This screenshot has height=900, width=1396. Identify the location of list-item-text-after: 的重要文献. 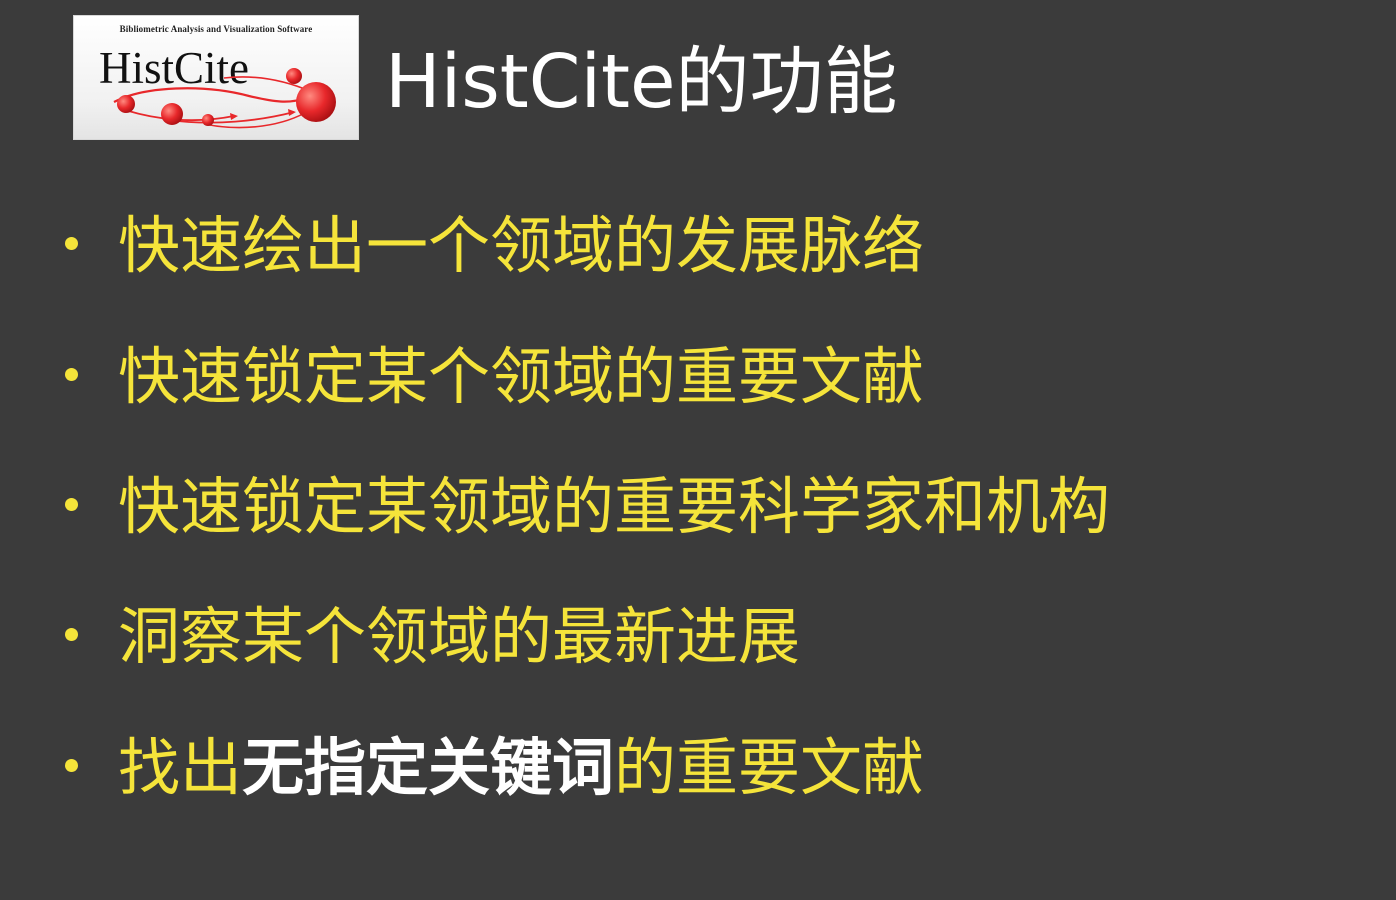
(769, 767).